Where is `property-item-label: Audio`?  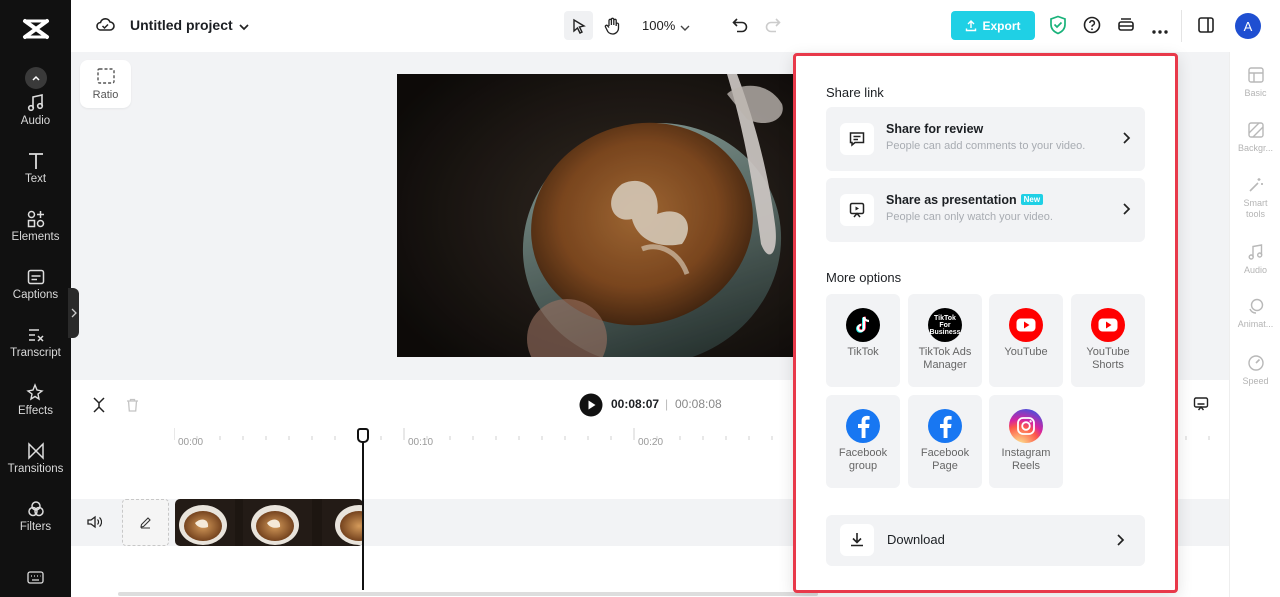 property-item-label: Audio is located at coordinates (1255, 270).